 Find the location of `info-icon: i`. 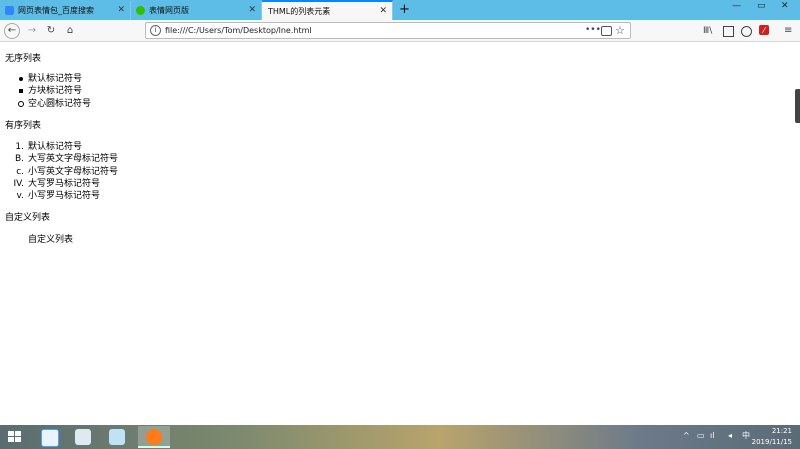

info-icon: i is located at coordinates (155, 30).